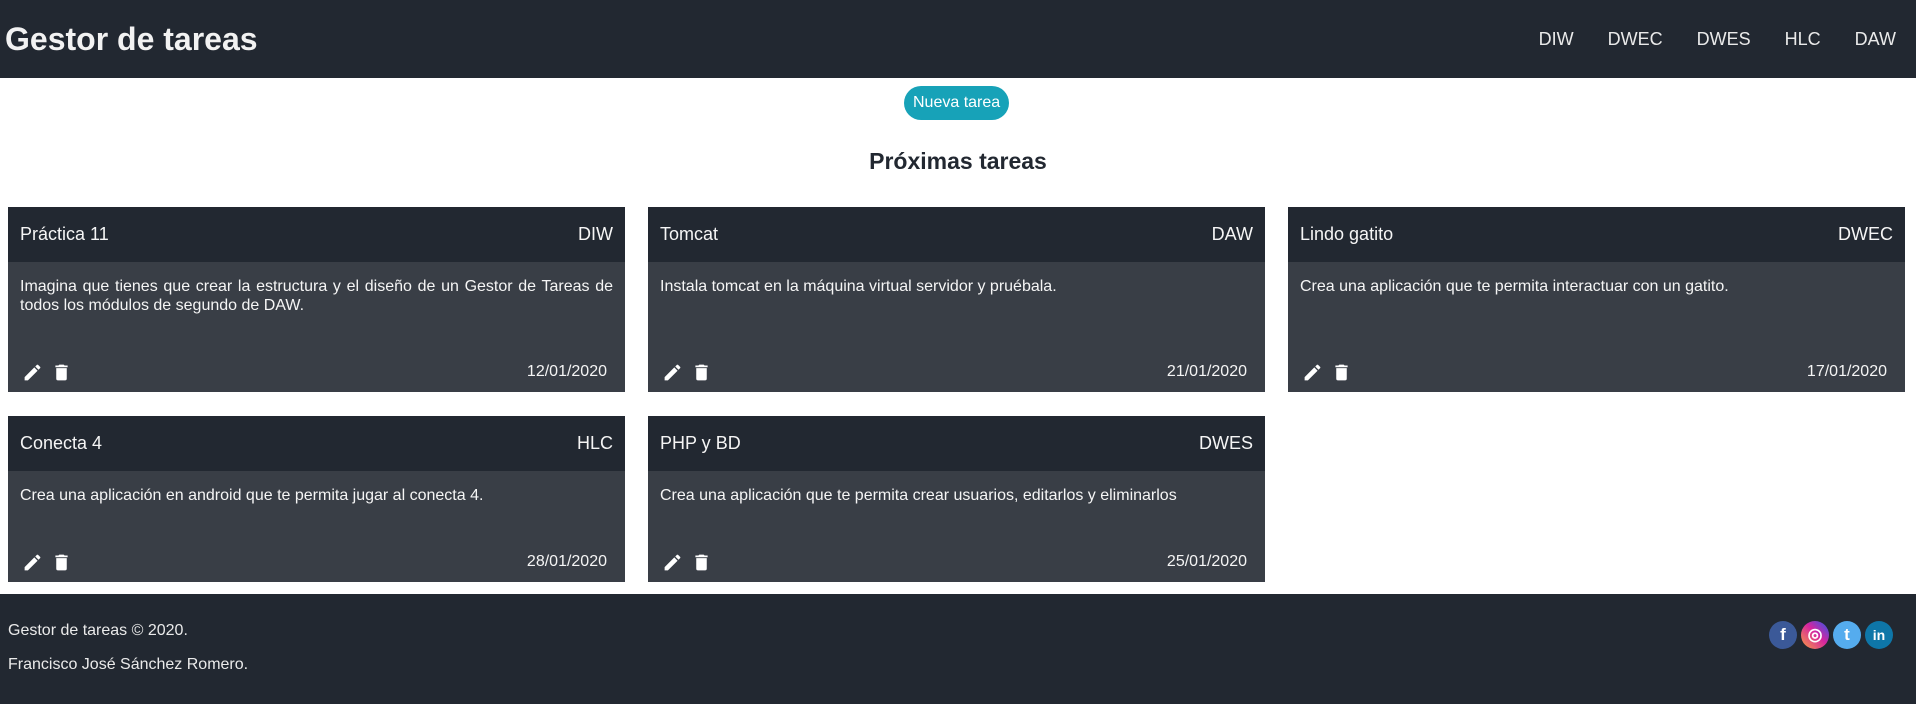 This screenshot has height=704, width=1916. What do you see at coordinates (316, 372) in the screenshot?
I see `task-card-footer: 12/01/2020` at bounding box center [316, 372].